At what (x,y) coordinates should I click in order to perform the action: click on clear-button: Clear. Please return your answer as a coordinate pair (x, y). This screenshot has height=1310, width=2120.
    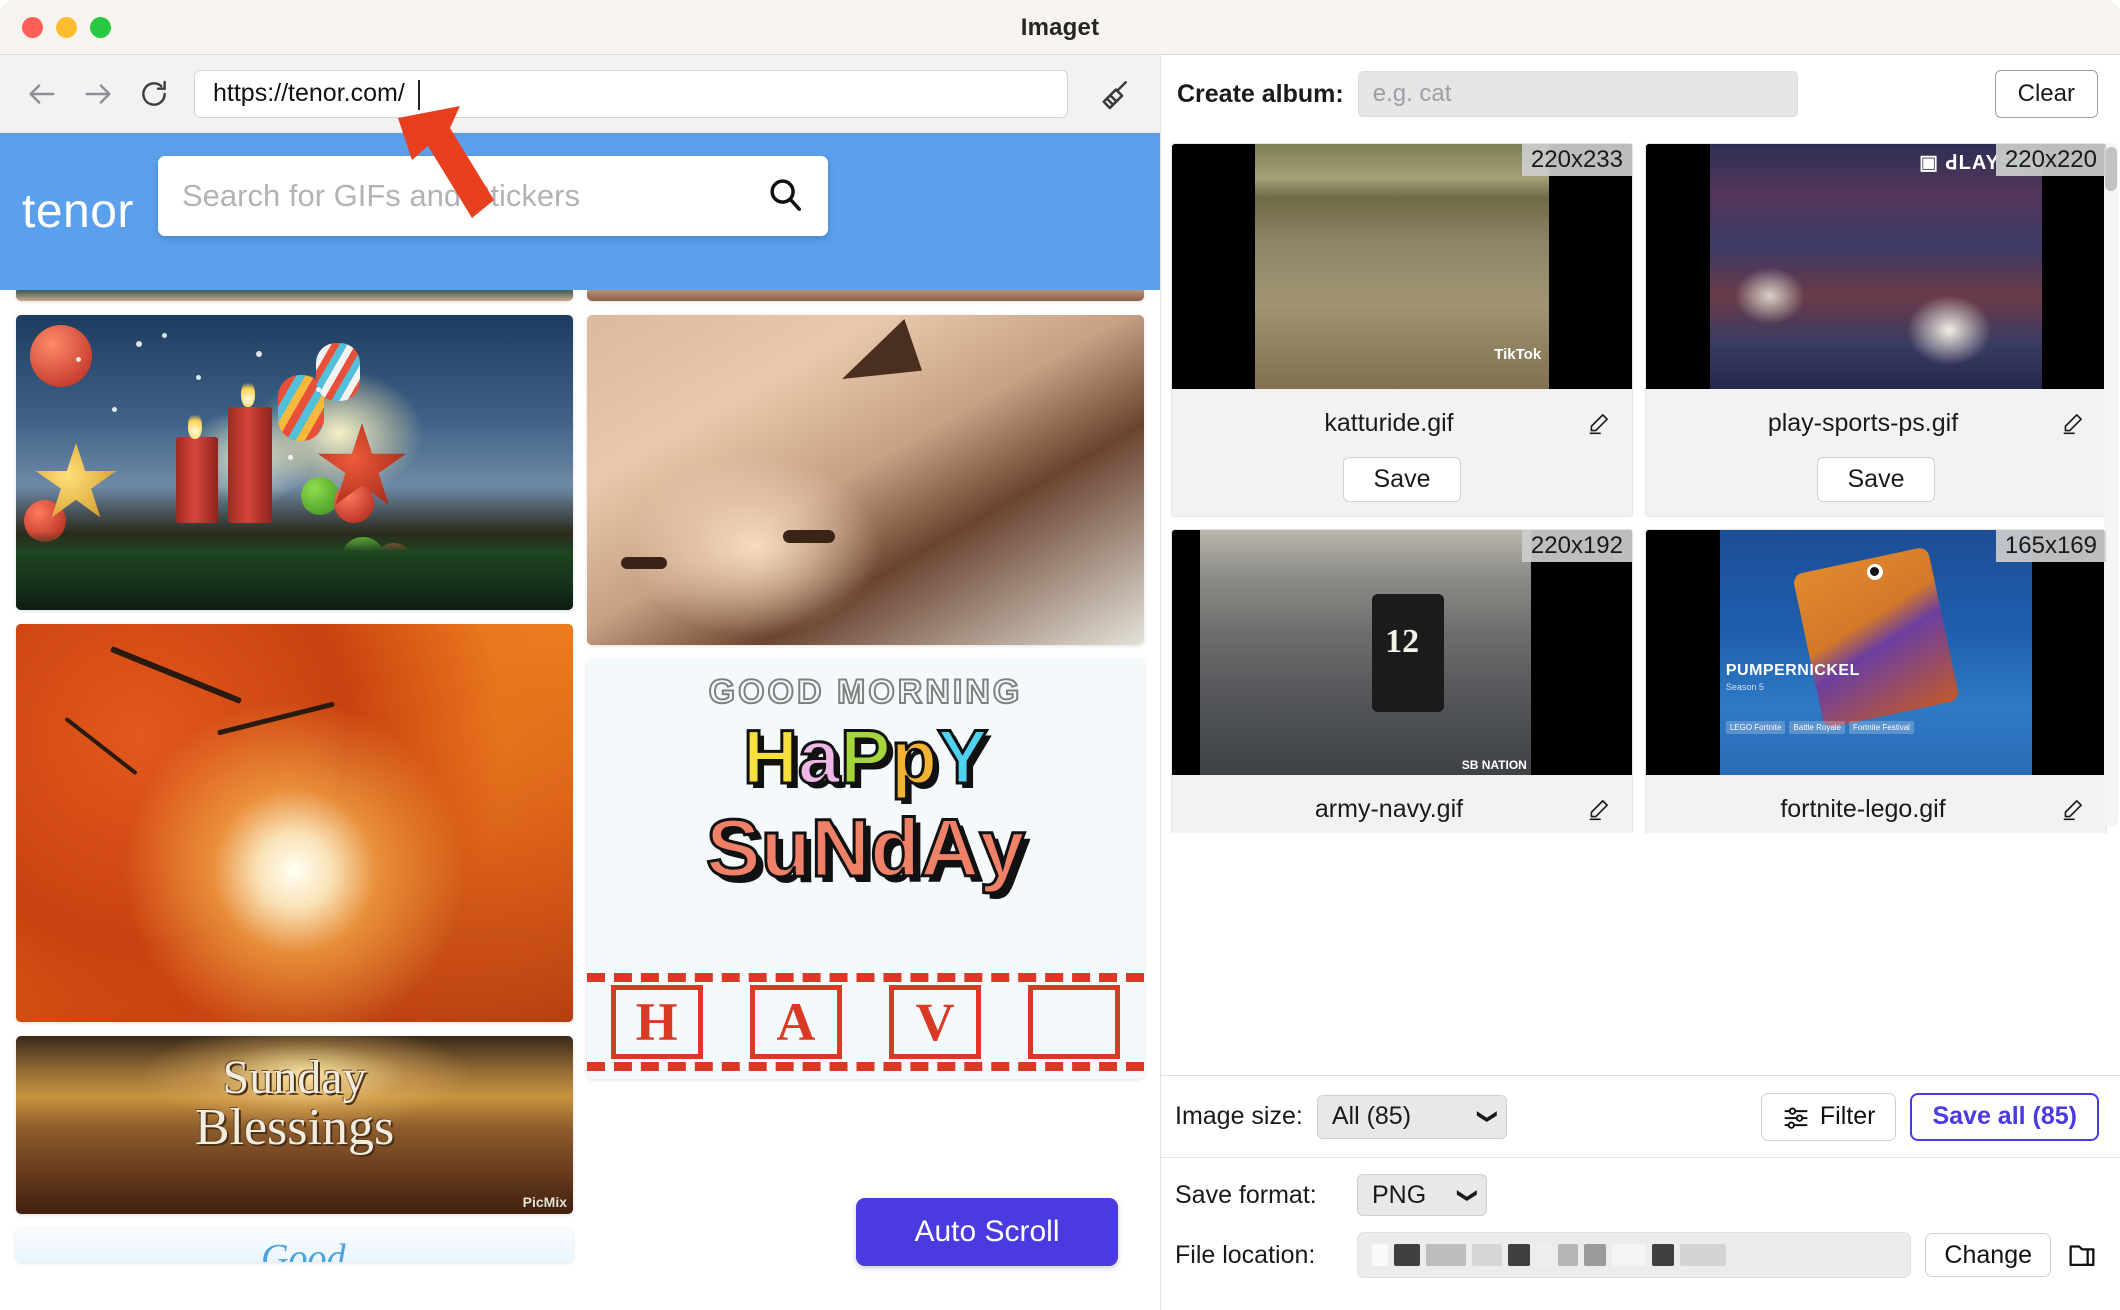
    Looking at the image, I should click on (2046, 94).